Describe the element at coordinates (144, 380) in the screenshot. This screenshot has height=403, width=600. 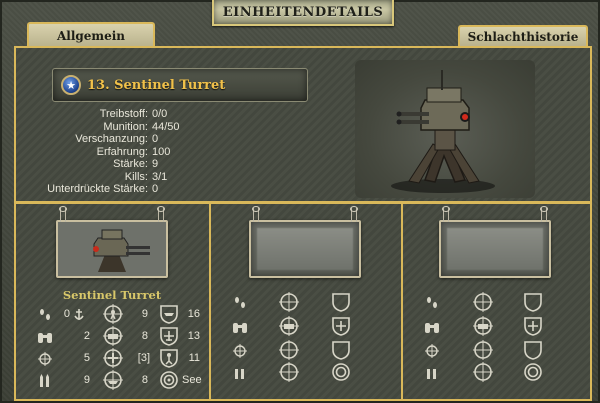
I see `naval-attack-value-2: 8` at that location.